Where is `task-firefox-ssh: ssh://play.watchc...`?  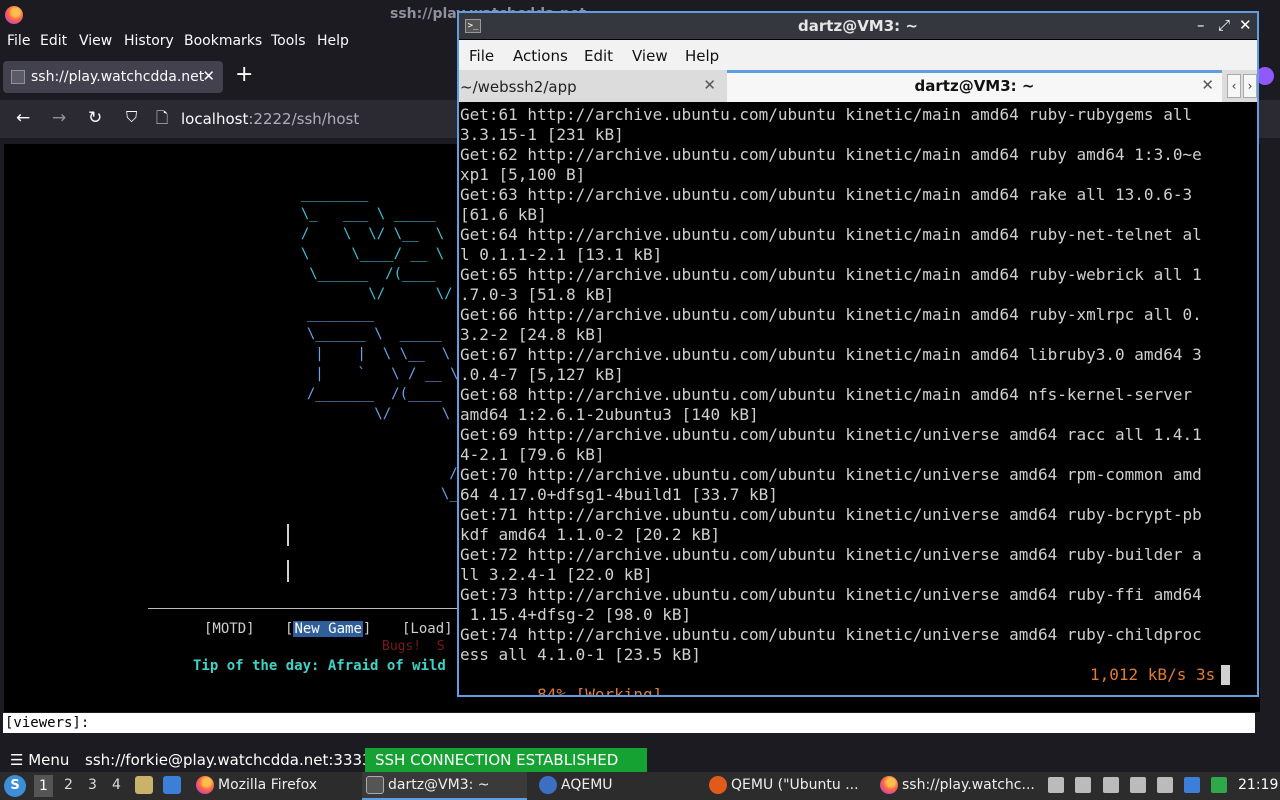
task-firefox-ssh: ssh://play.watchc... is located at coordinates (958, 786).